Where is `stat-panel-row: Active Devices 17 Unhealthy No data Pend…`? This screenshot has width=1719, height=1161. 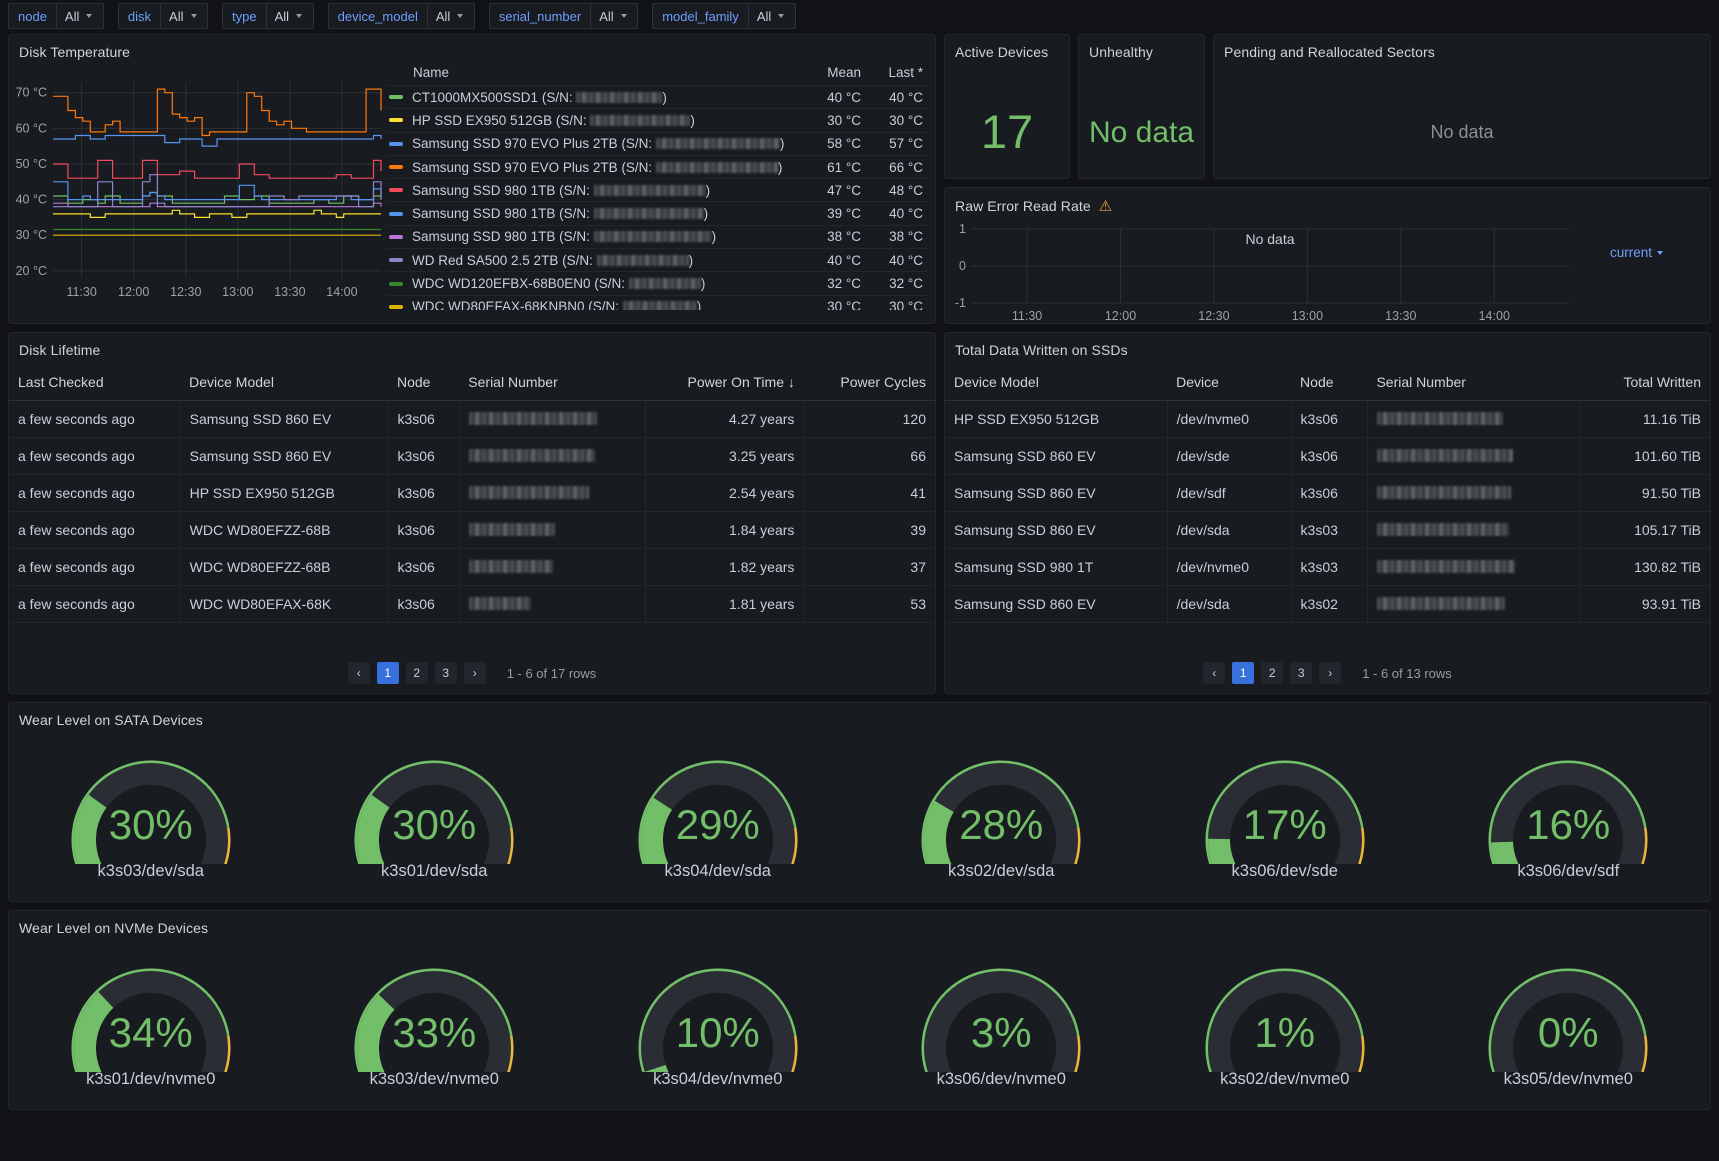
stat-panel-row: Active Devices 17 Unhealthy No data Pend… is located at coordinates (1327, 106).